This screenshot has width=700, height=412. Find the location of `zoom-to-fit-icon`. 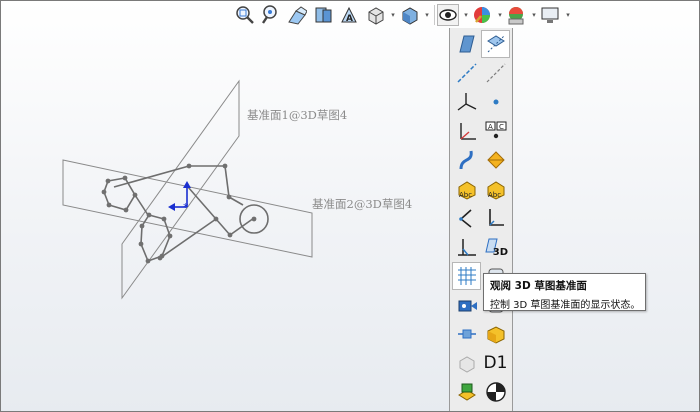

zoom-to-fit-icon is located at coordinates (245, 15).